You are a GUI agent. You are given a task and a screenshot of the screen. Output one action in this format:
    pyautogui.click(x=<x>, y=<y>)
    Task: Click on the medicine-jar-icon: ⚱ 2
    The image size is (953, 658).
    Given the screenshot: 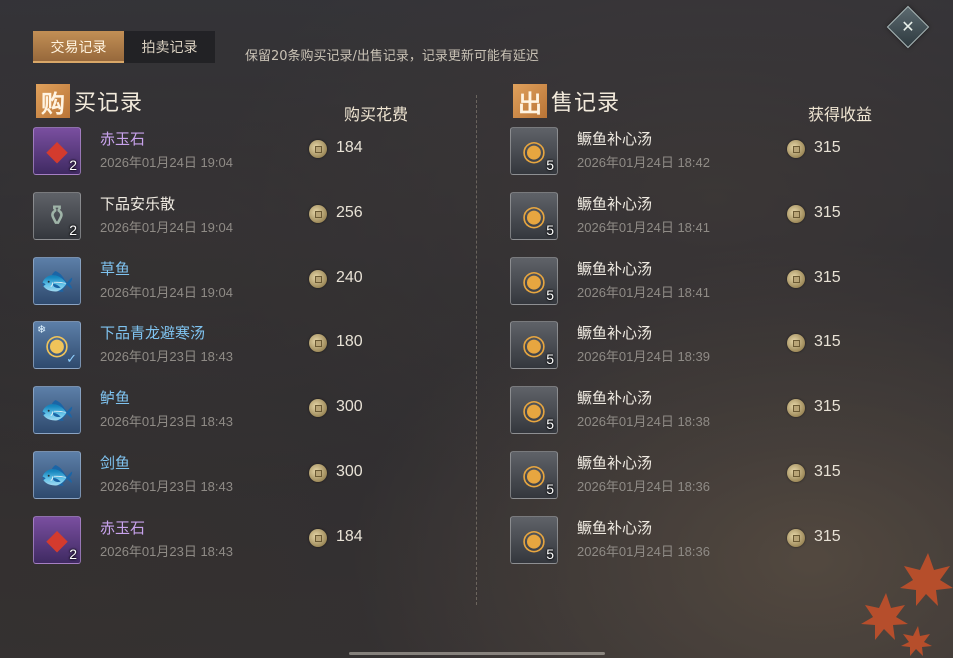 What is the action you would take?
    pyautogui.click(x=57, y=215)
    